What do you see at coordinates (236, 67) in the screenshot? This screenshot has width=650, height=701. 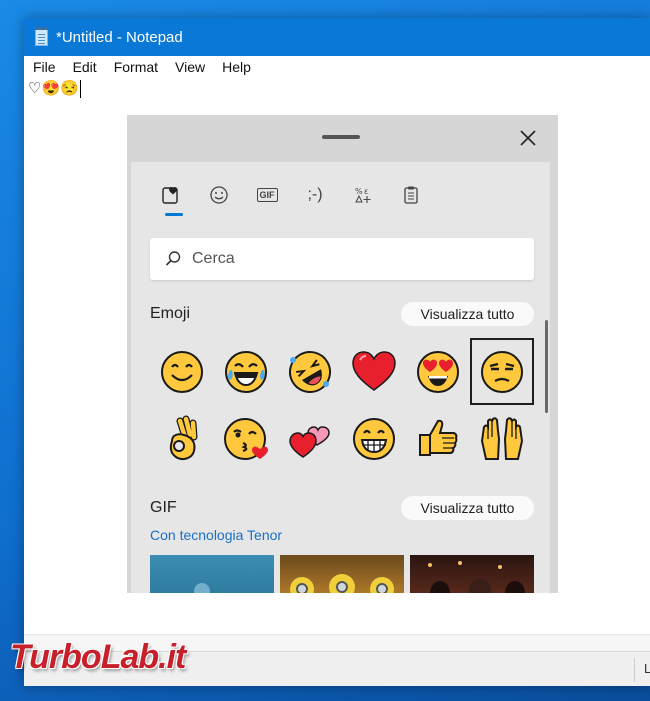 I see `menu-help: Help` at bounding box center [236, 67].